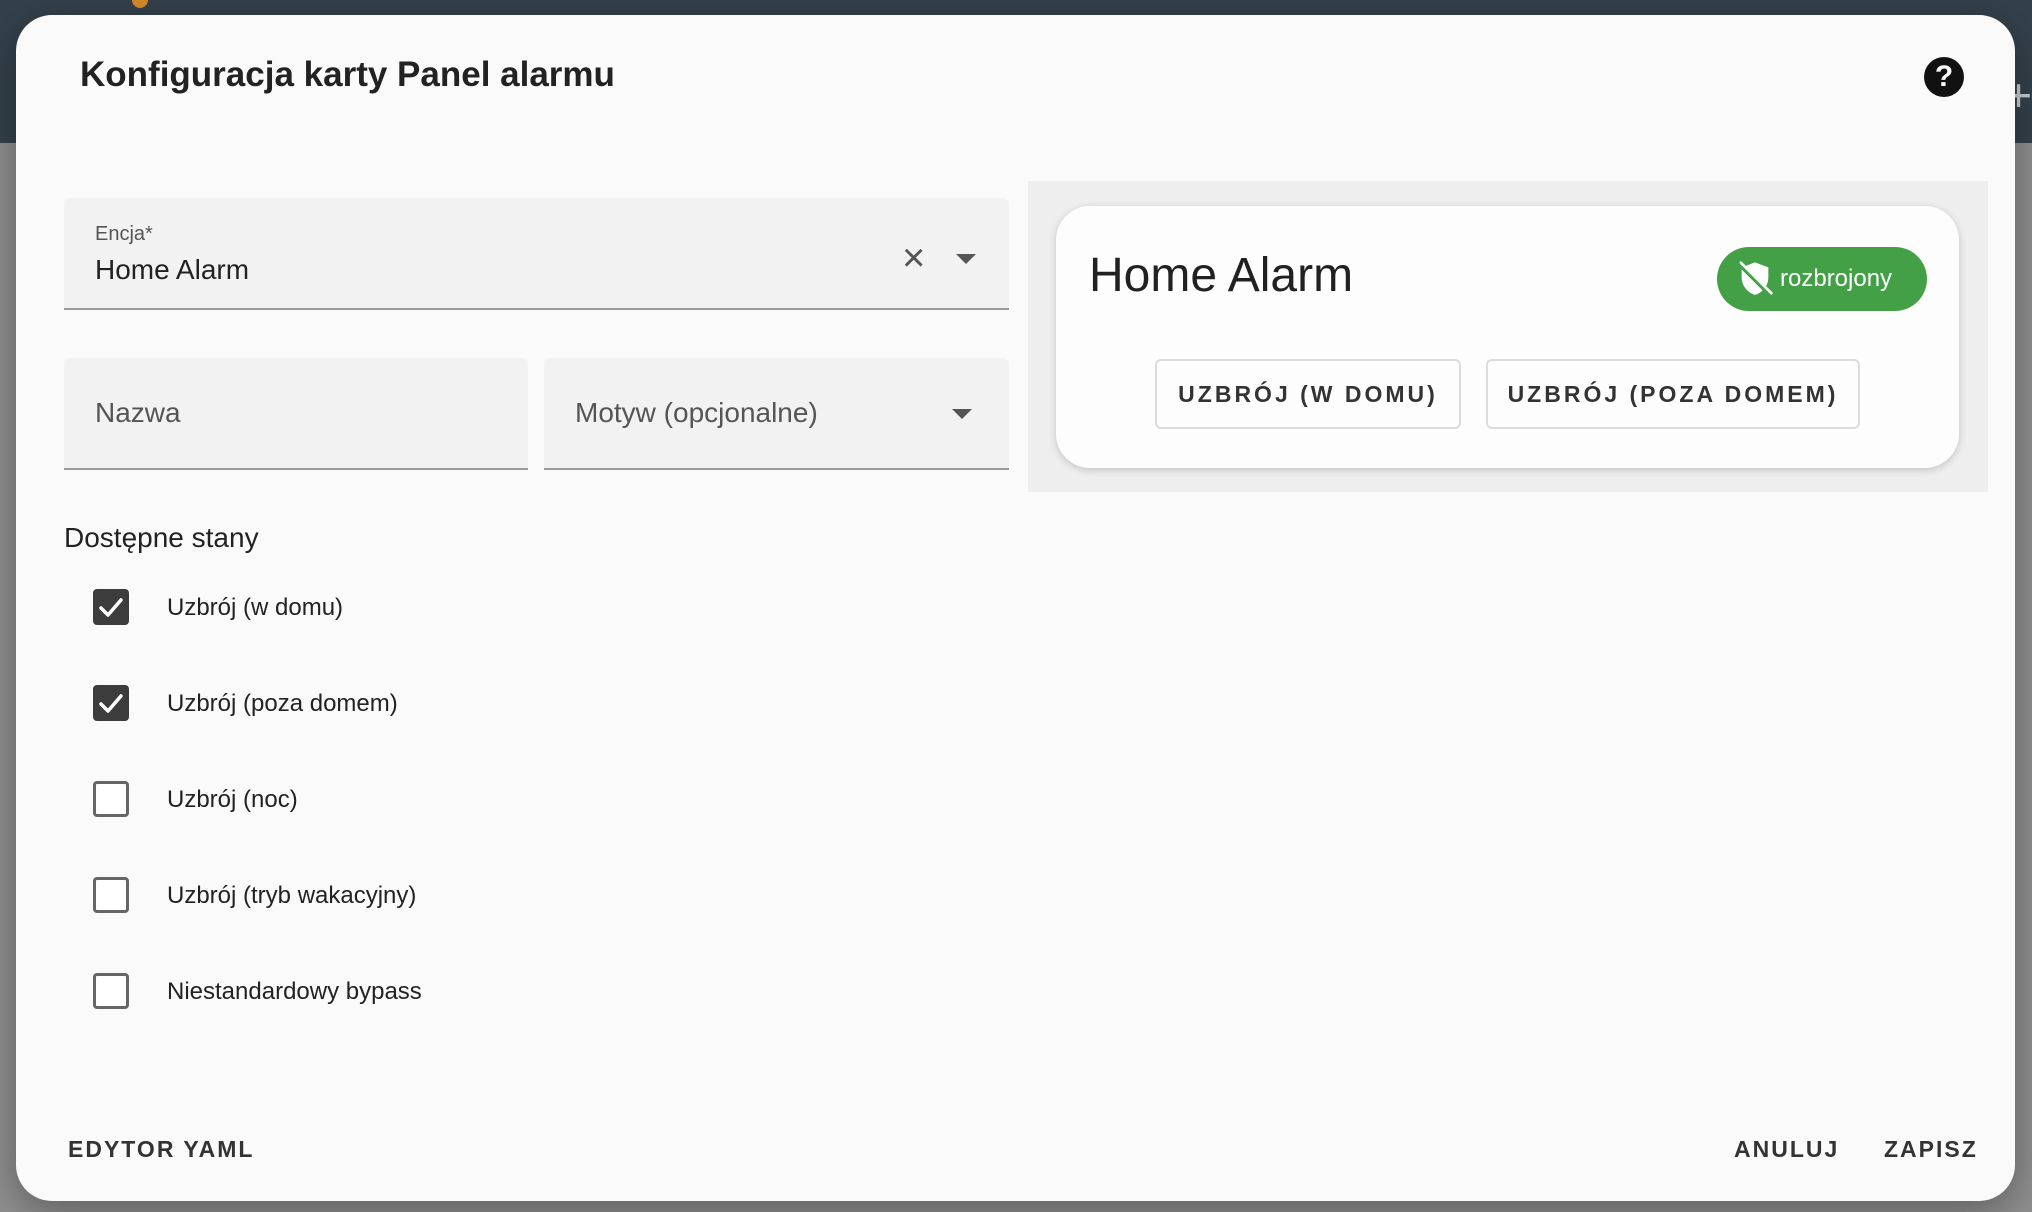  I want to click on help-icon: ?, so click(1944, 77).